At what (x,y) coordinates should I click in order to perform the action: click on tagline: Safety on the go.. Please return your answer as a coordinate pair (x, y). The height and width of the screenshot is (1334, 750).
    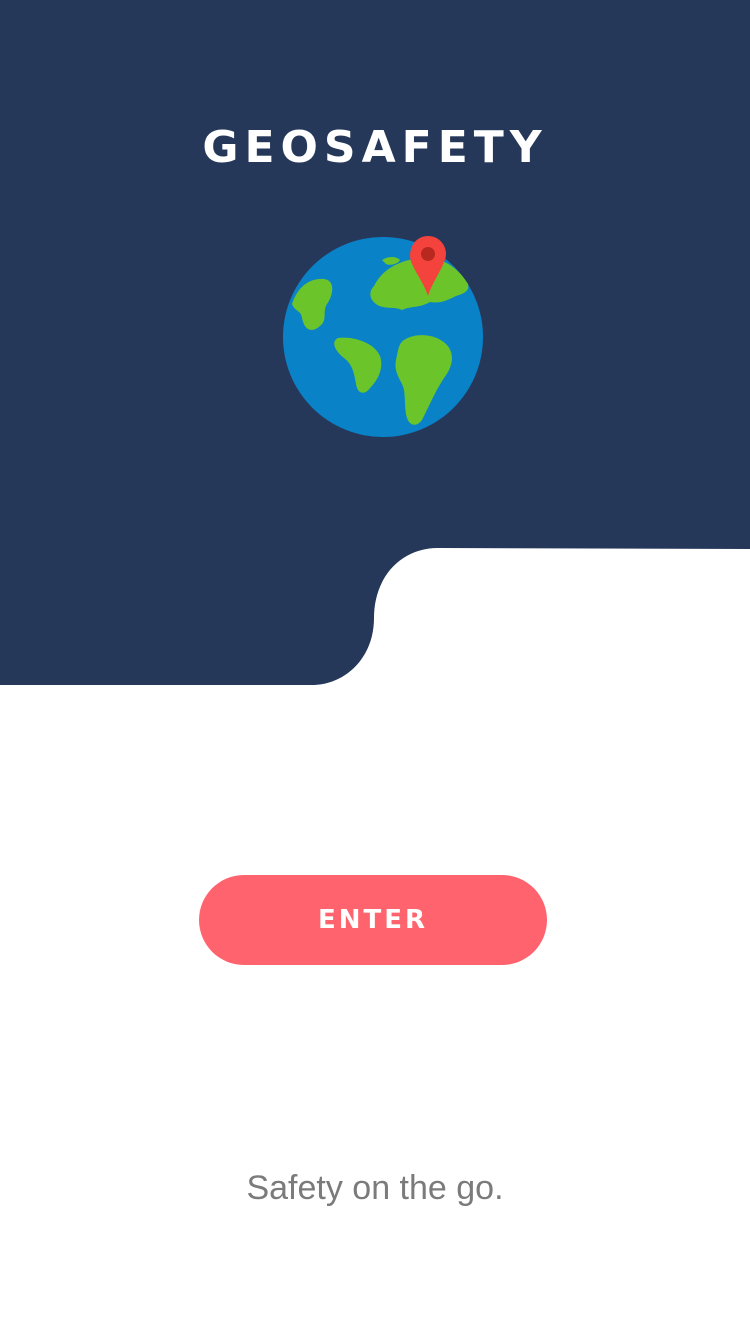
    Looking at the image, I should click on (375, 1188).